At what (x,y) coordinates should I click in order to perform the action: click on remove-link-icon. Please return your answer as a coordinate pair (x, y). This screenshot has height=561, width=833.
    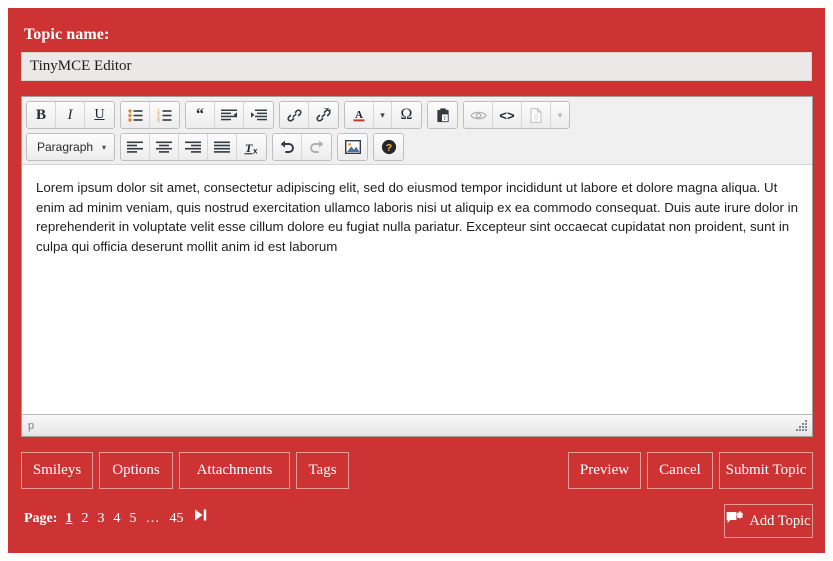
    Looking at the image, I should click on (323, 115).